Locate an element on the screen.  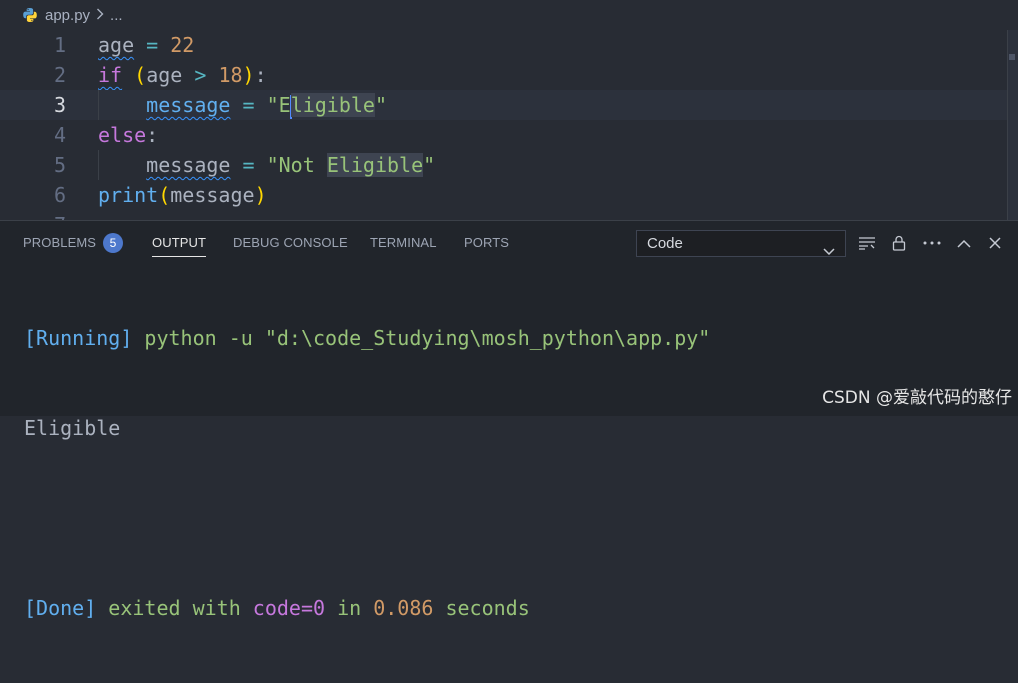
output-channel-select: Code is located at coordinates (741, 243).